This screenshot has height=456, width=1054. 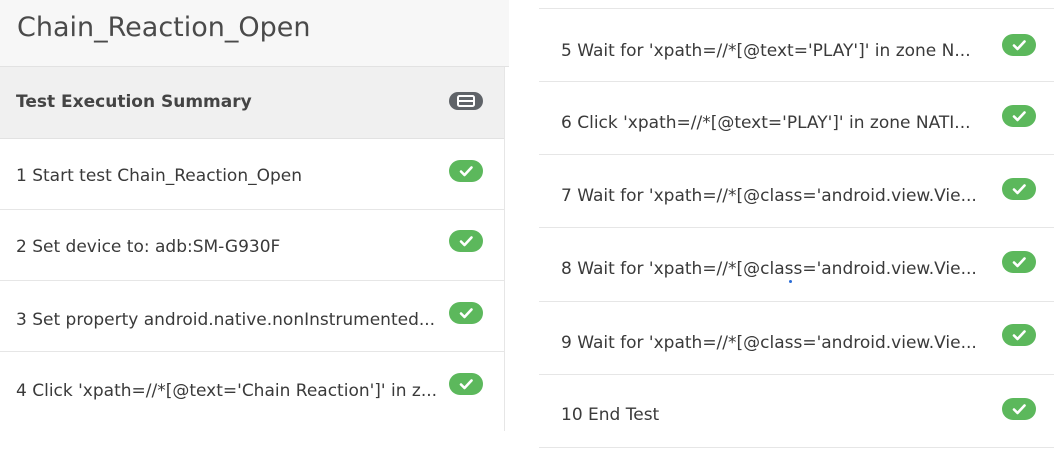 I want to click on summary-label: Test Execution Summary, so click(x=134, y=102).